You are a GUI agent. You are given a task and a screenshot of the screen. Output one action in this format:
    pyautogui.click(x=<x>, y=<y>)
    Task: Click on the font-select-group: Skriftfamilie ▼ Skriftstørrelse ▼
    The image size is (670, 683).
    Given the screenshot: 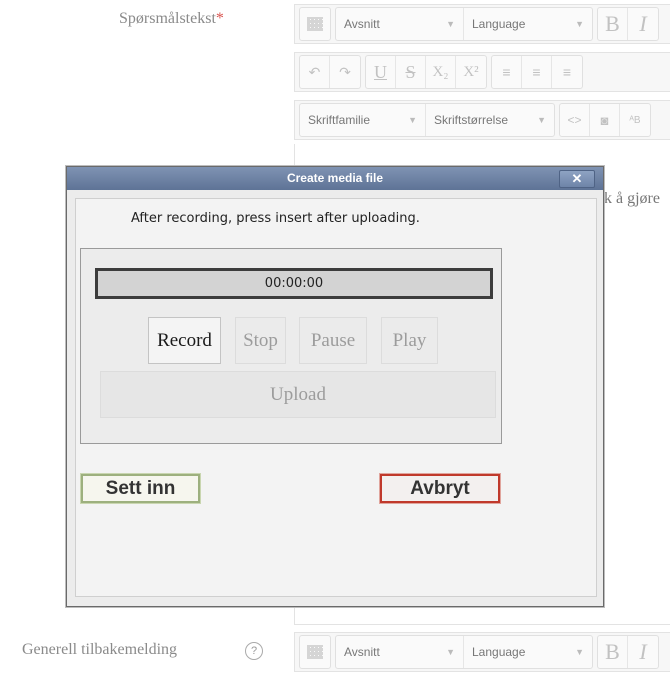 What is the action you would take?
    pyautogui.click(x=427, y=120)
    